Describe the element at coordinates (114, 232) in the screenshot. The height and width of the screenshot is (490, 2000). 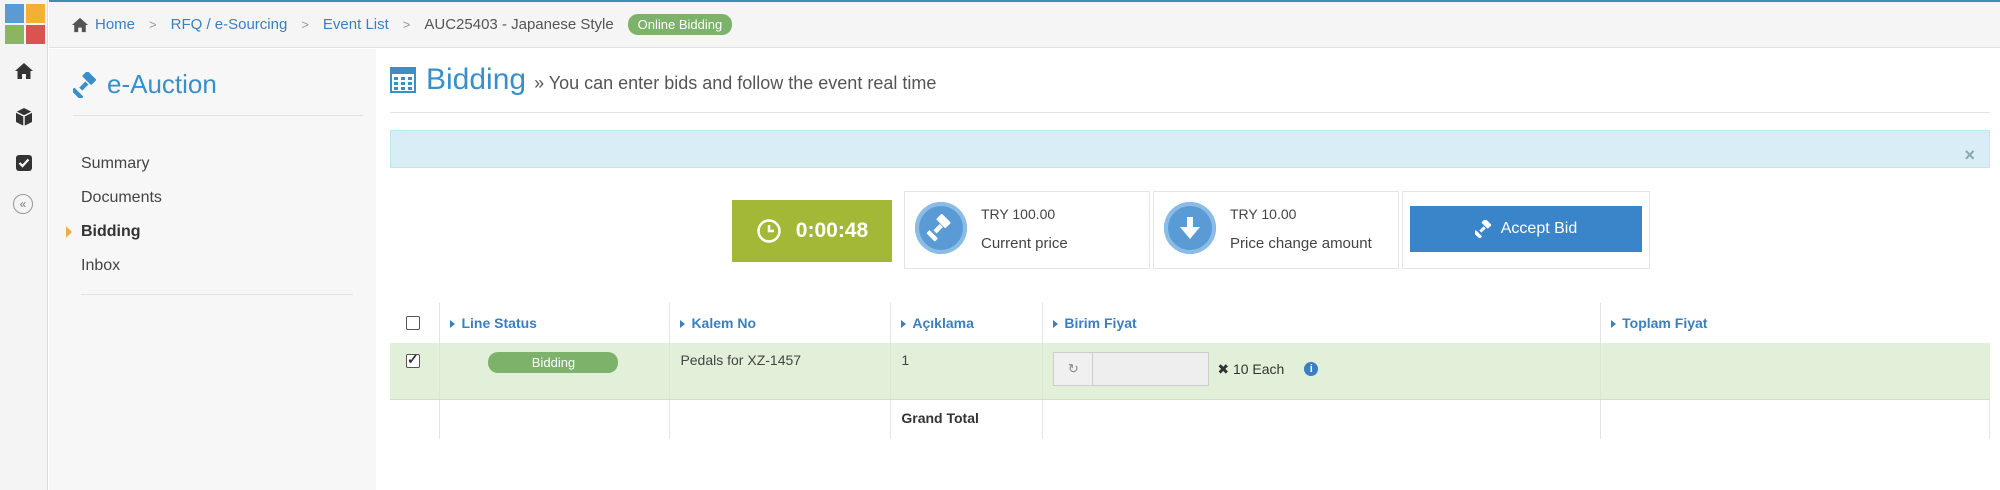
I see `sidebar-item-bidding: Bidding` at that location.